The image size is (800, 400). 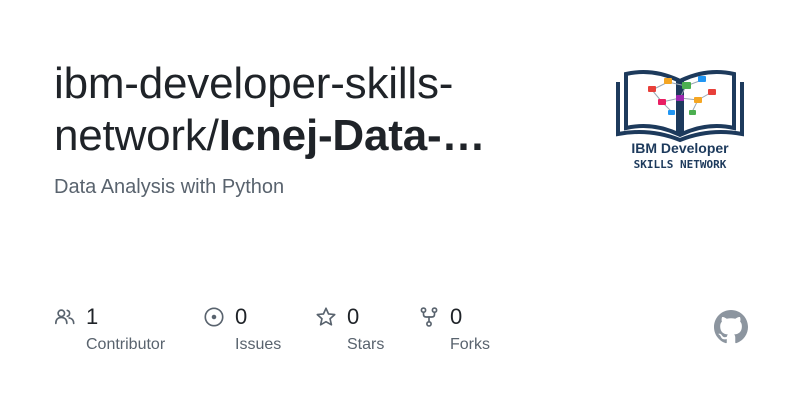 What do you see at coordinates (353, 316) in the screenshot?
I see `star-count: 0` at bounding box center [353, 316].